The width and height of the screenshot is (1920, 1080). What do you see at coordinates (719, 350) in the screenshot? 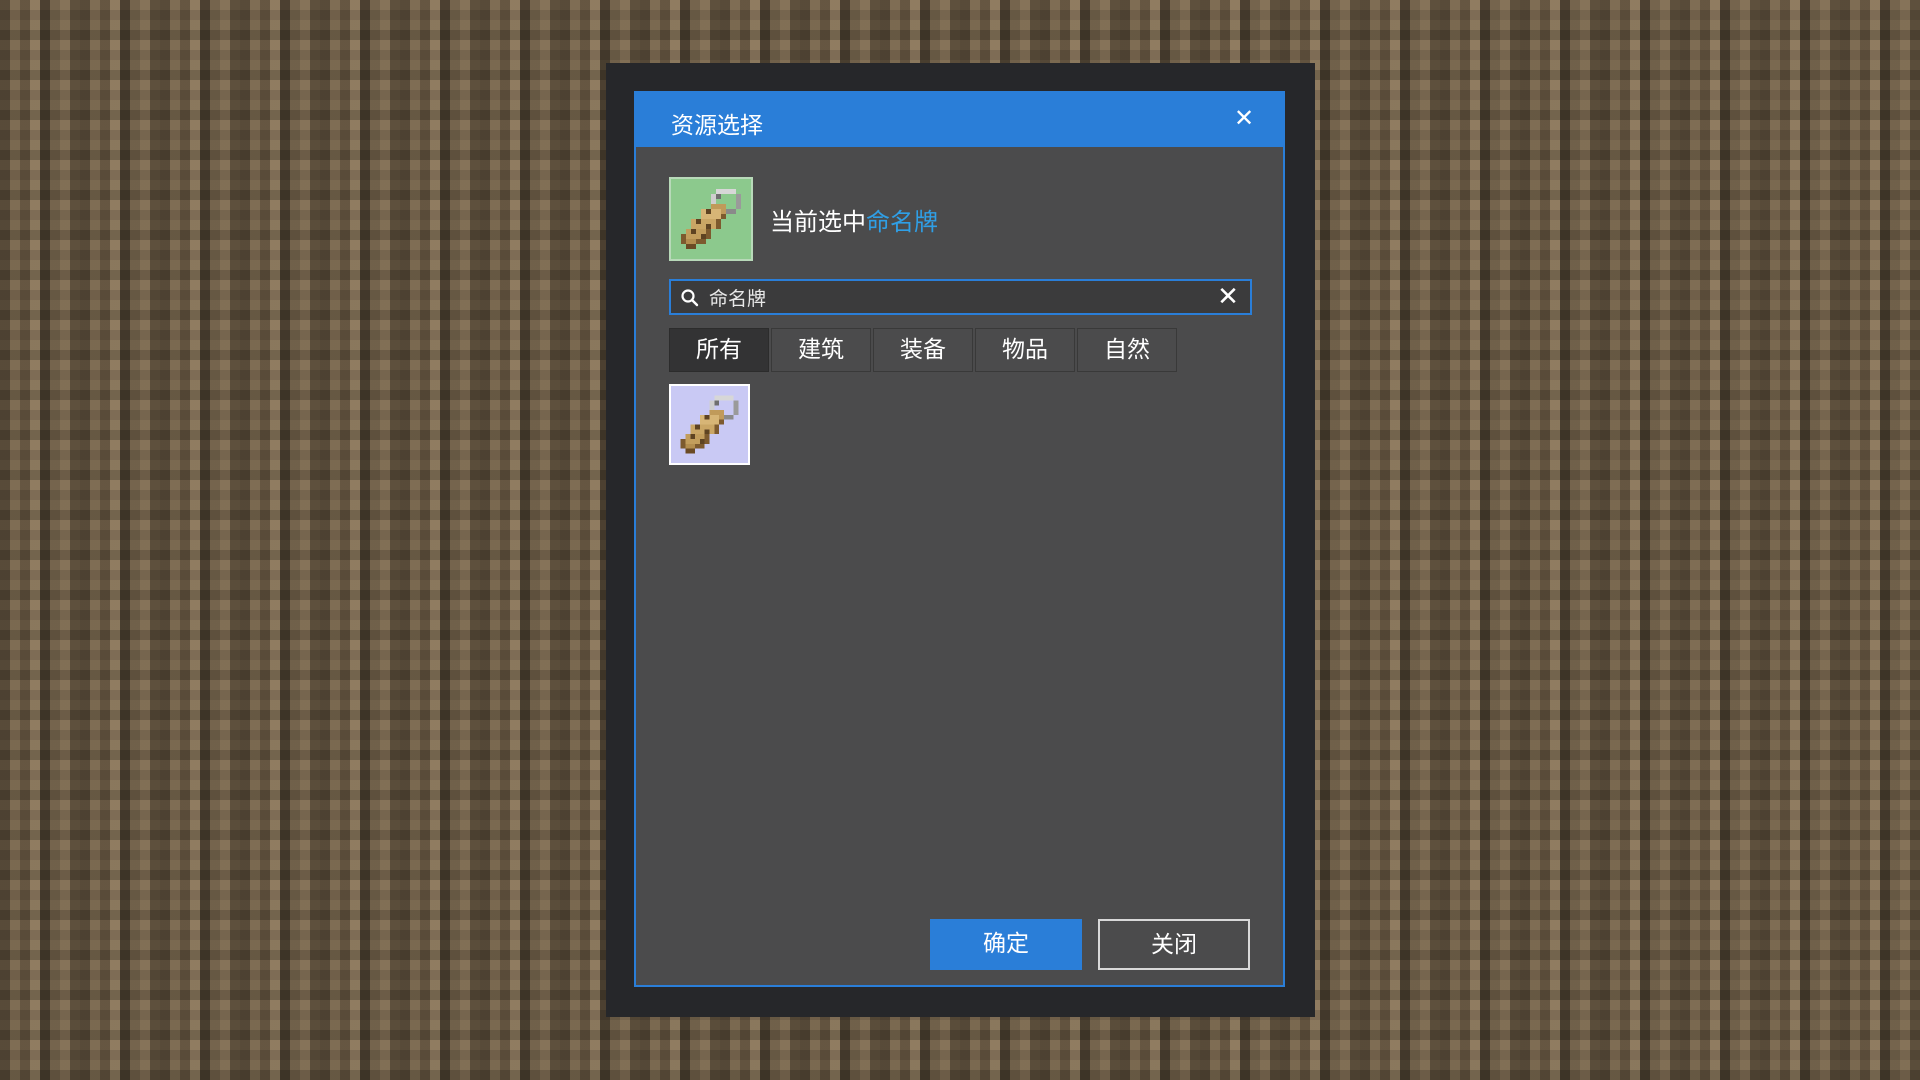
I see `tab-all: 所有` at bounding box center [719, 350].